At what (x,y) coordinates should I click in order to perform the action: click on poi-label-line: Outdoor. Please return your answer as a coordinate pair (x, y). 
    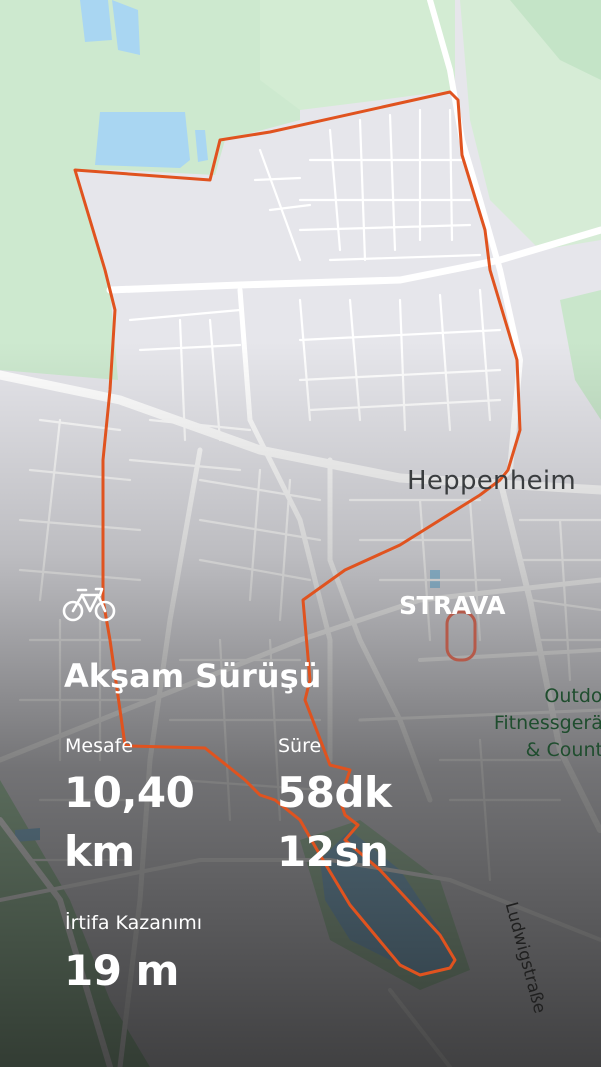
    Looking at the image, I should click on (572, 696).